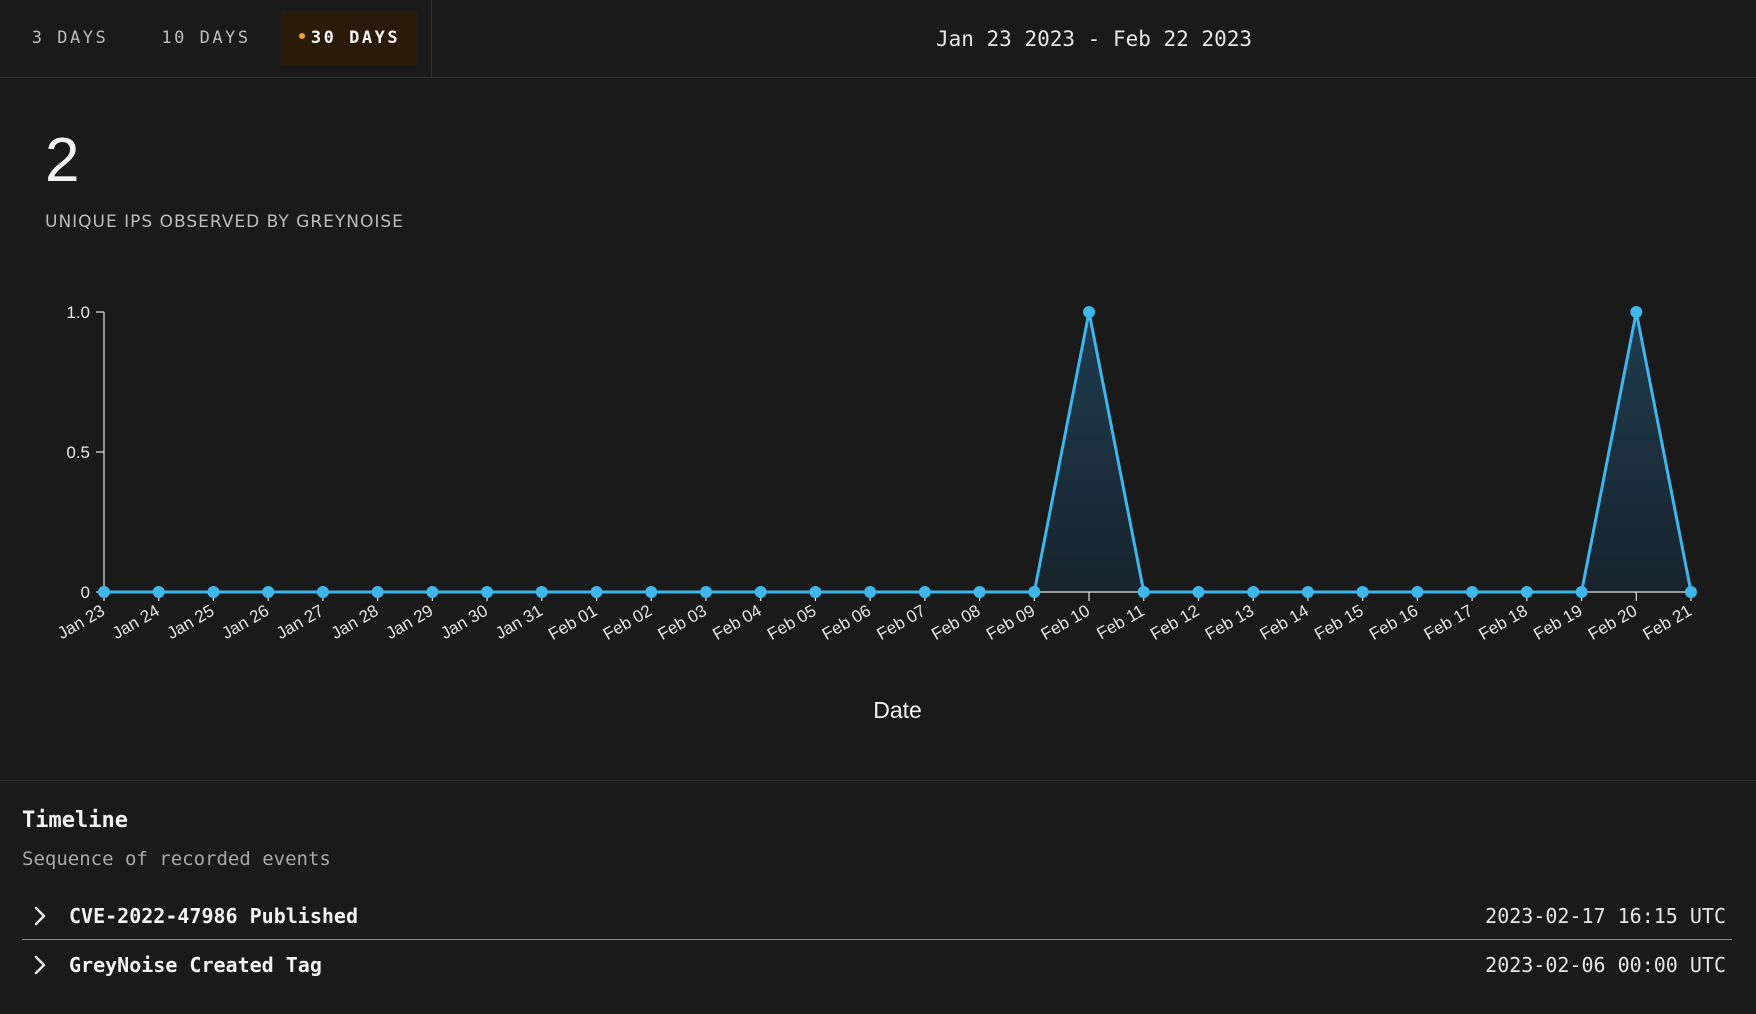 Image resolution: width=1756 pixels, height=1014 pixels. What do you see at coordinates (78, 312) in the screenshot?
I see `y-tick-label: 1.0` at bounding box center [78, 312].